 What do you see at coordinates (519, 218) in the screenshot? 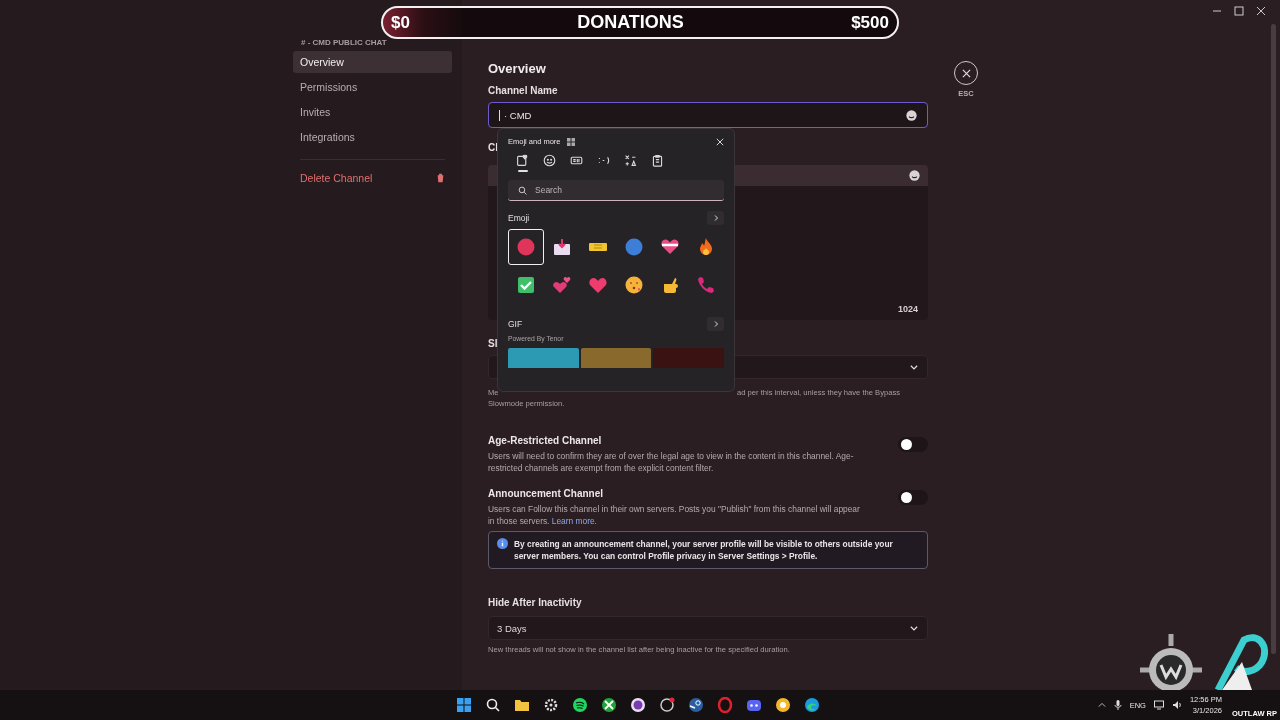
I see `section-label: Emoji` at bounding box center [519, 218].